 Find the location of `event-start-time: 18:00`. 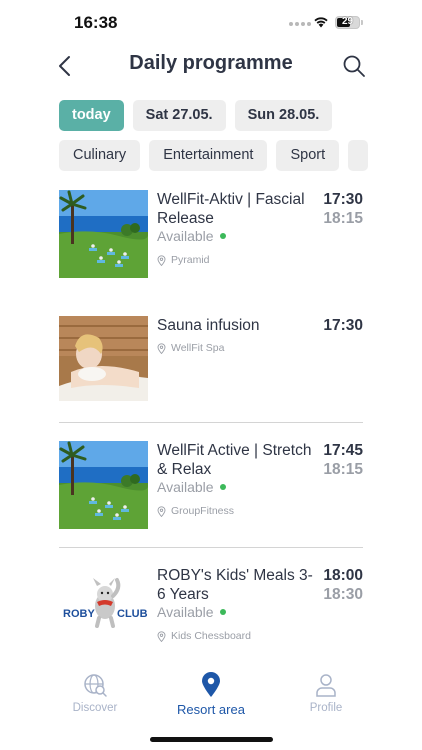

event-start-time: 18:00 is located at coordinates (343, 575).